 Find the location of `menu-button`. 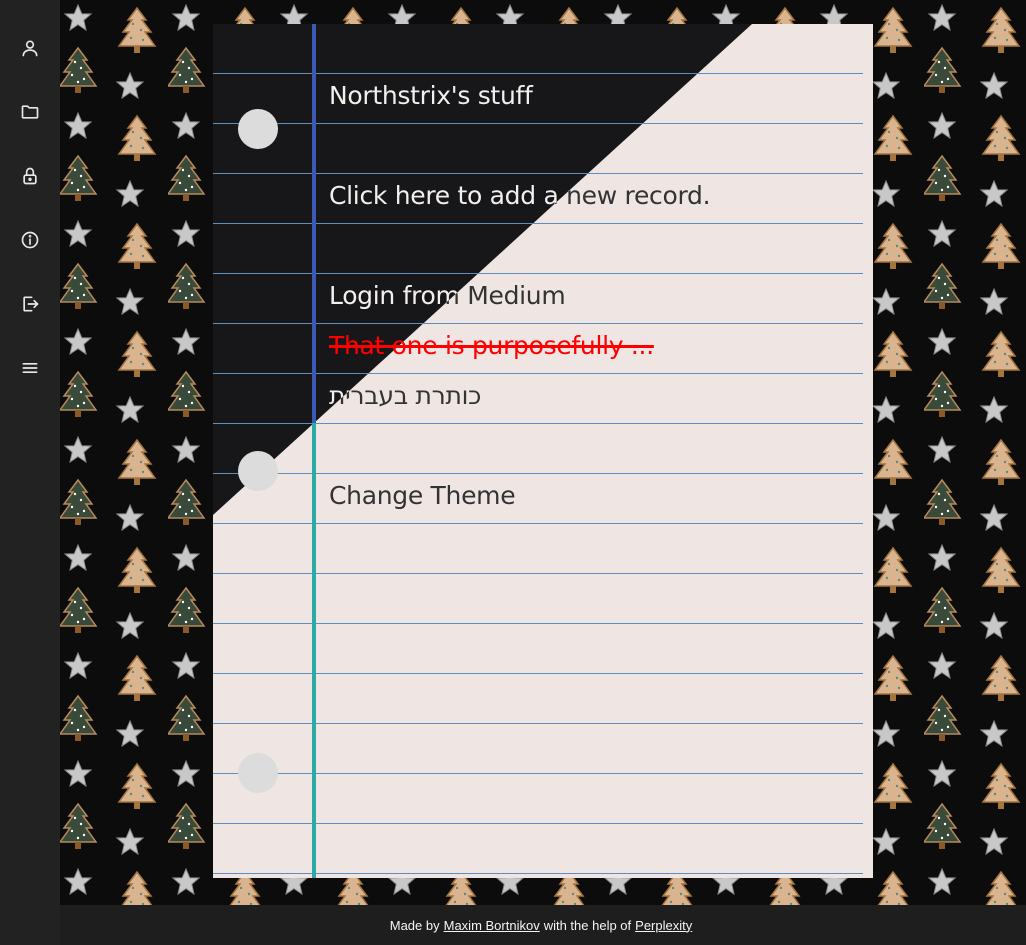

menu-button is located at coordinates (30, 368).